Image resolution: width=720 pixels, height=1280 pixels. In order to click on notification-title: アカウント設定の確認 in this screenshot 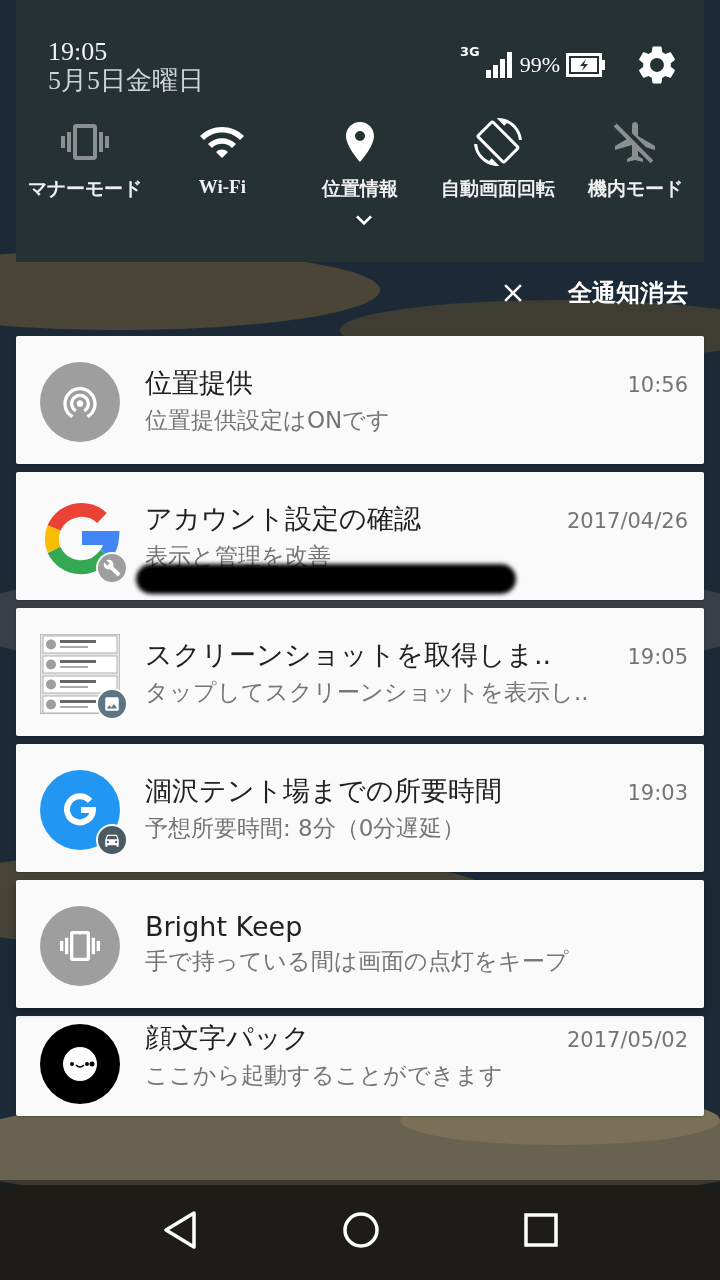, I will do `click(283, 518)`.